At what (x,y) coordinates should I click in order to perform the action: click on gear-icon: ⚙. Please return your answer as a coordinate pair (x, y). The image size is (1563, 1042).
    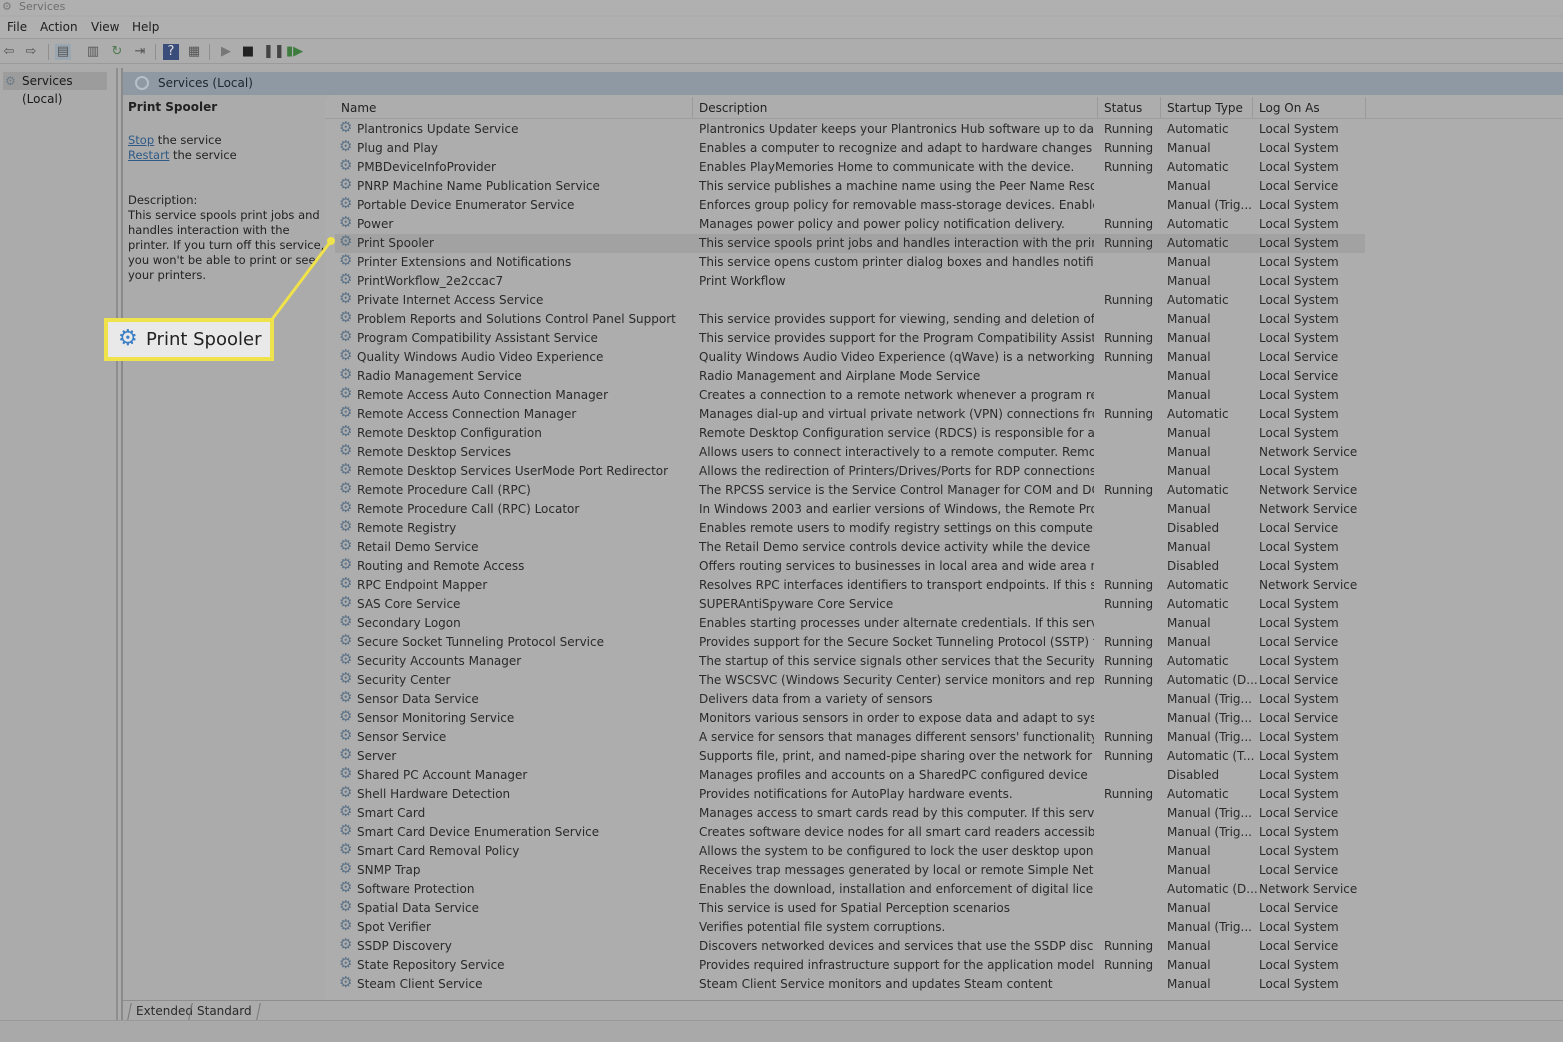
    Looking at the image, I should click on (128, 338).